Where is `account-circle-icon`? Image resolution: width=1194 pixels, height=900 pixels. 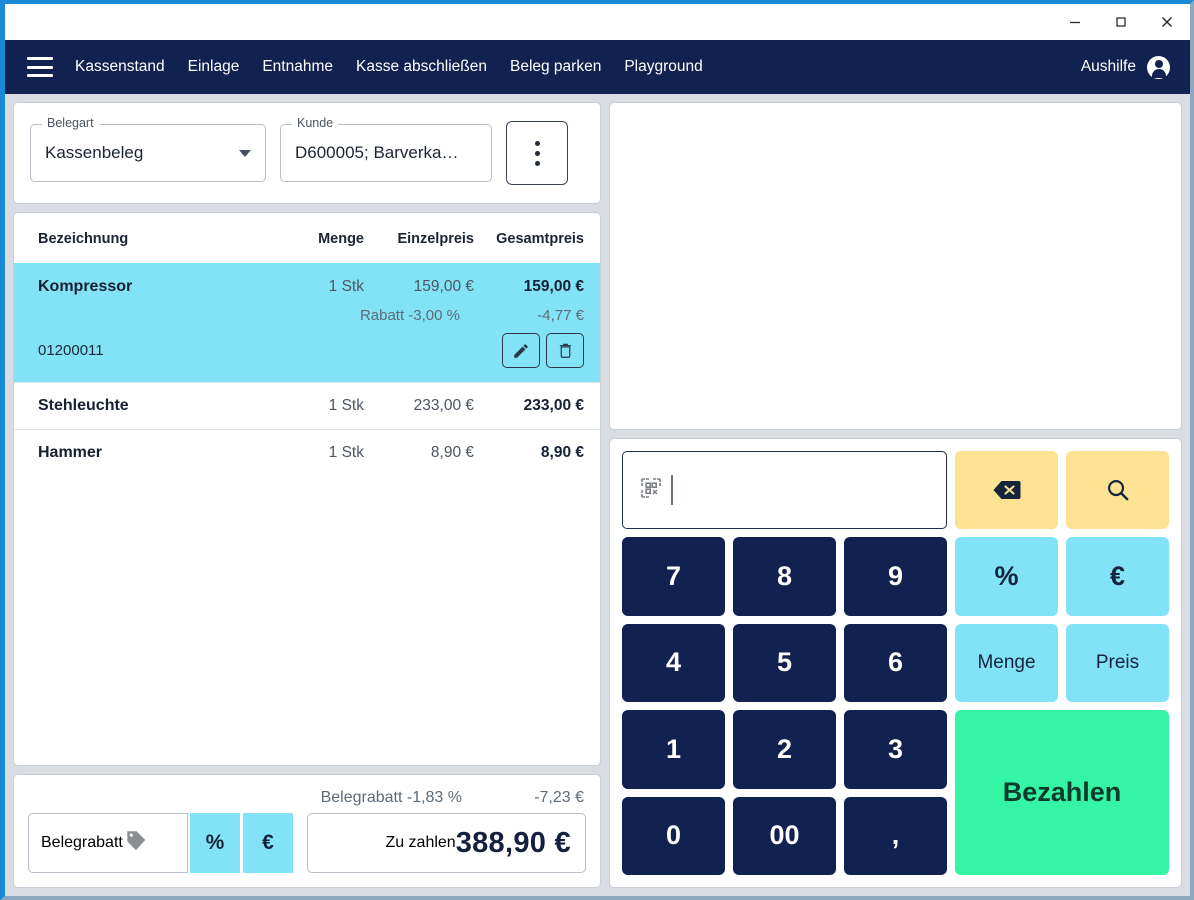
account-circle-icon is located at coordinates (1158, 67).